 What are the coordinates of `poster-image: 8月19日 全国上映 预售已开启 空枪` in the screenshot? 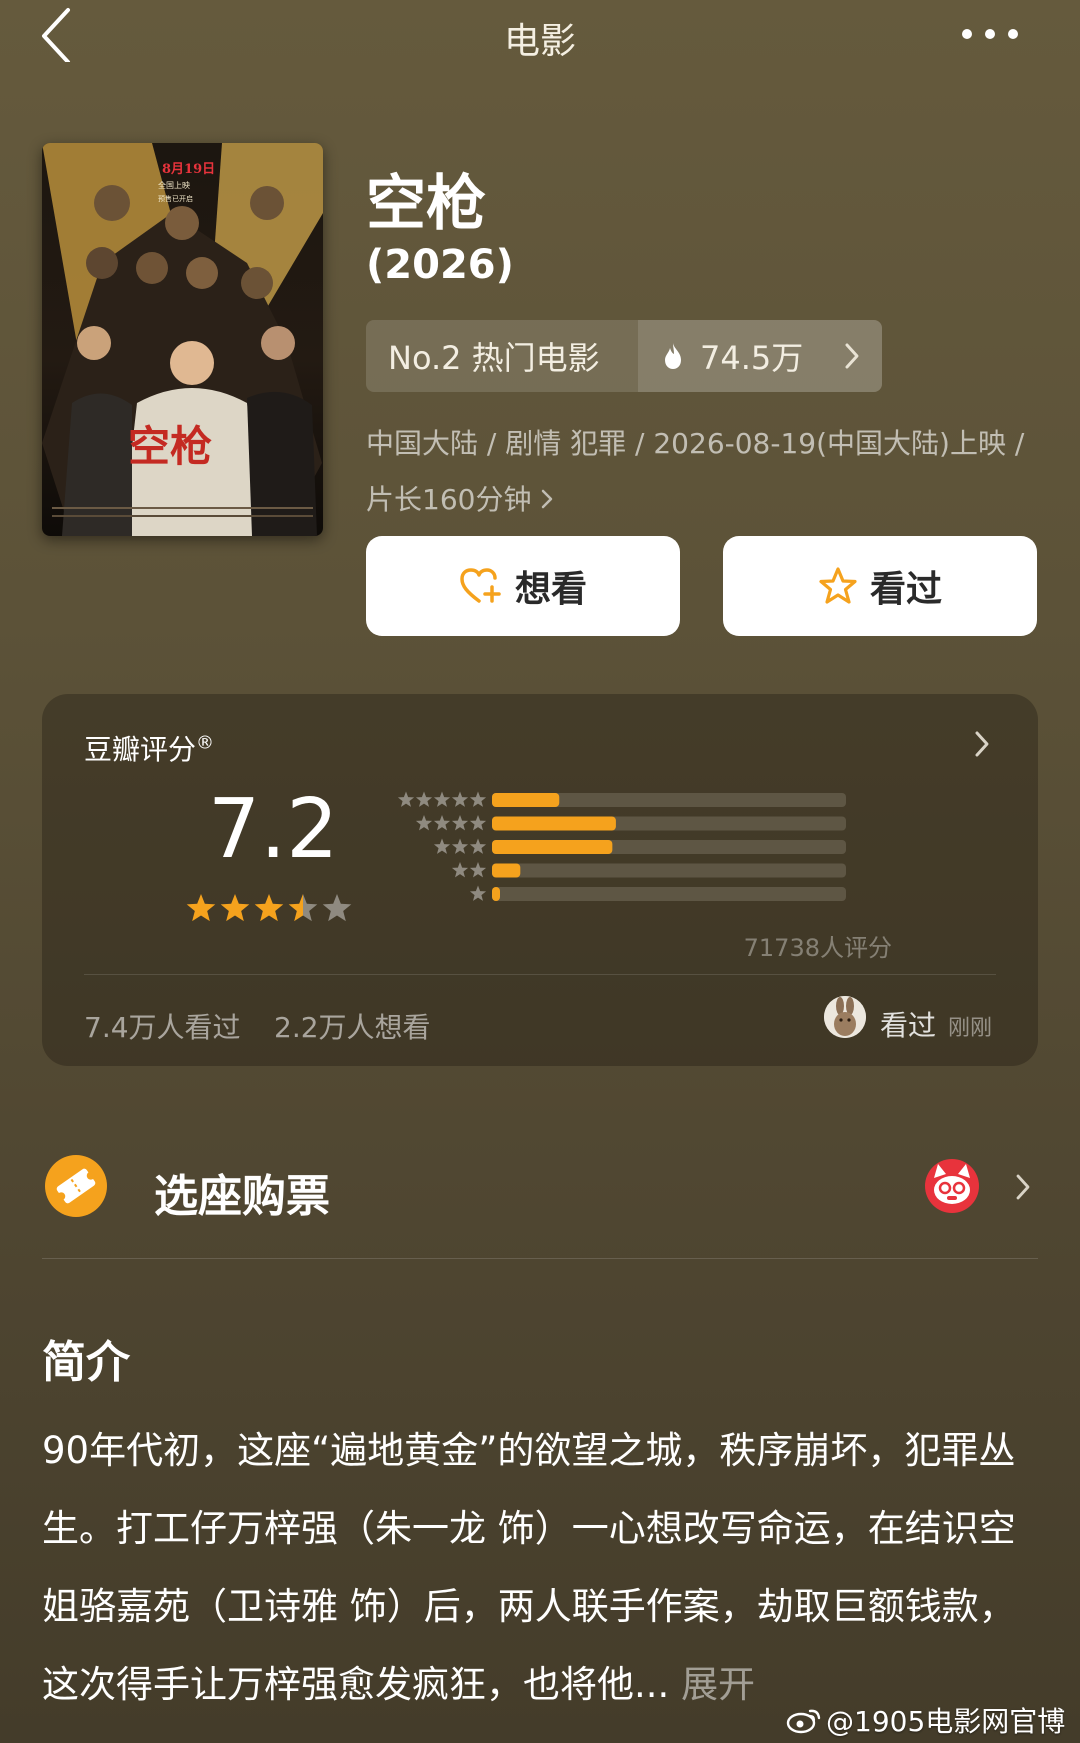 It's located at (182, 339).